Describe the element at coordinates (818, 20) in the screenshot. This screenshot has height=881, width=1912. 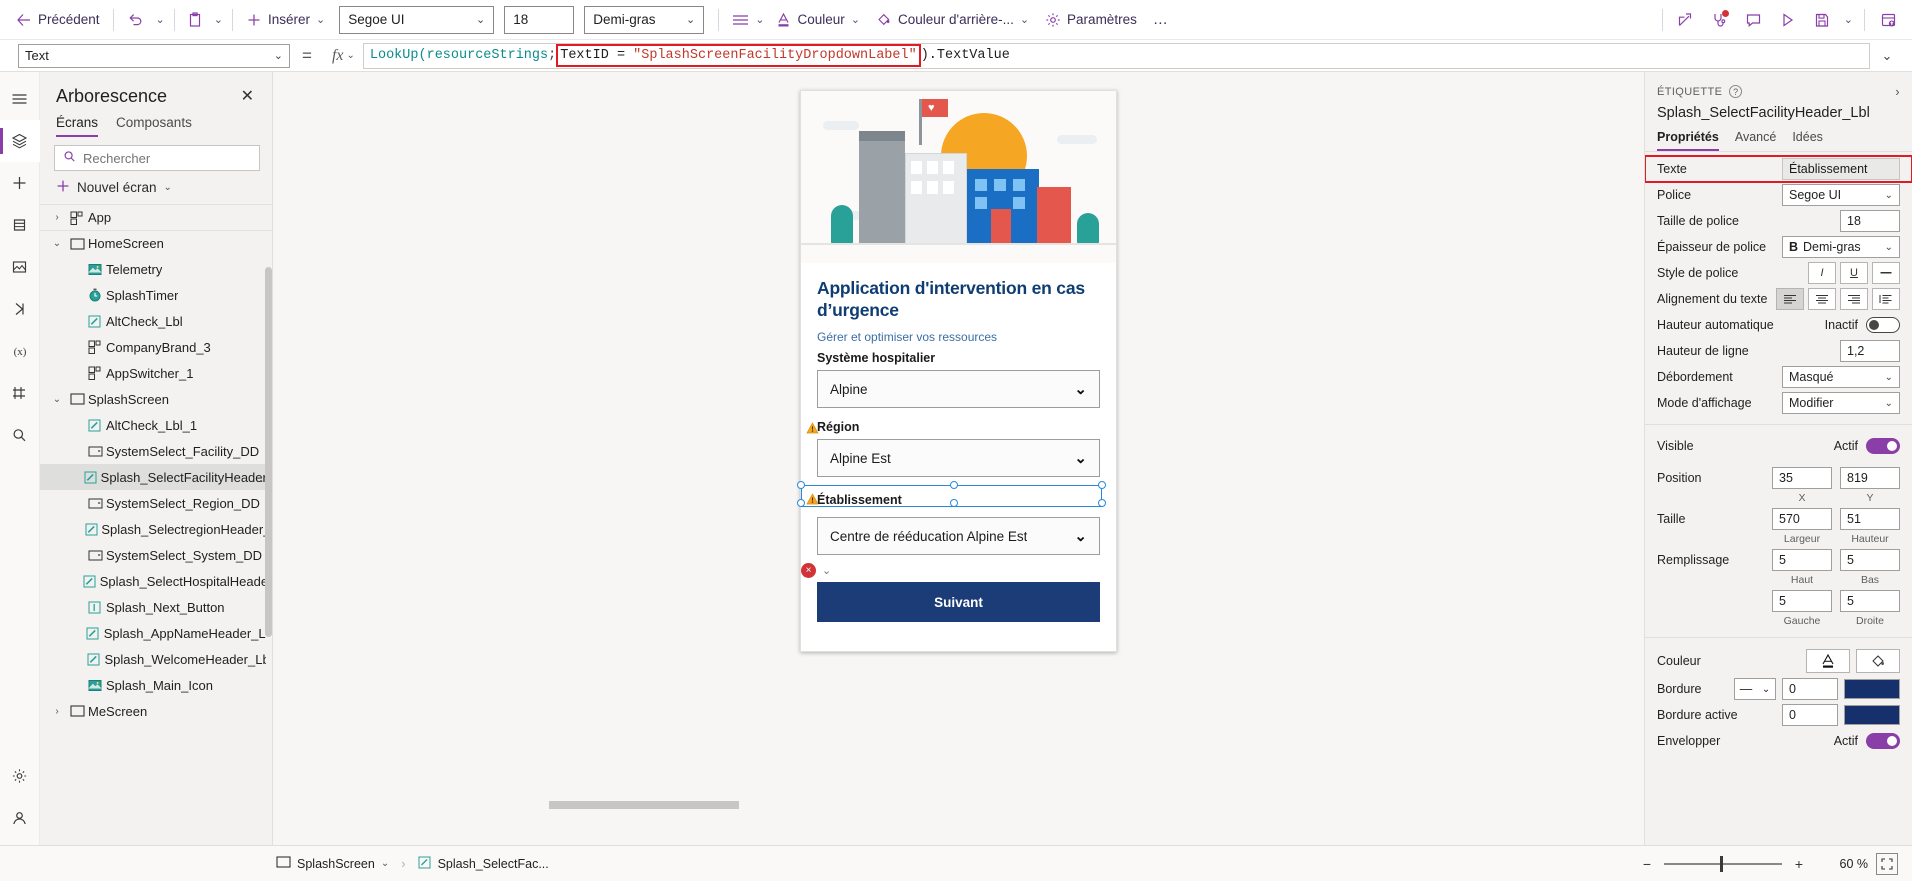
I see `text-color-button: Couleur ⌄` at that location.